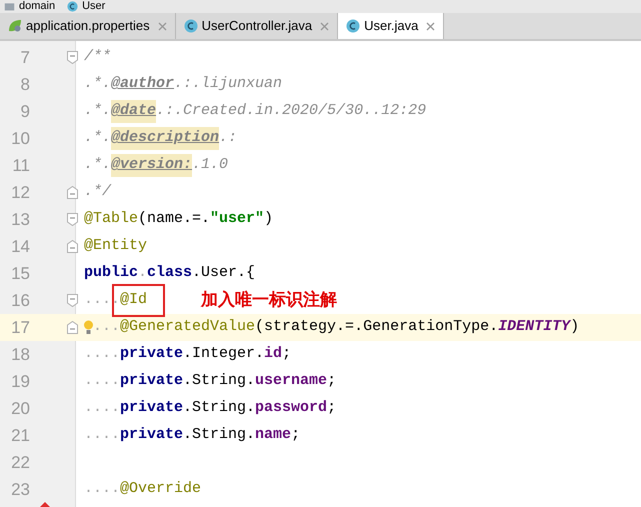 This screenshot has width=641, height=507. What do you see at coordinates (228, 138) in the screenshot?
I see `comment-text: .:` at bounding box center [228, 138].